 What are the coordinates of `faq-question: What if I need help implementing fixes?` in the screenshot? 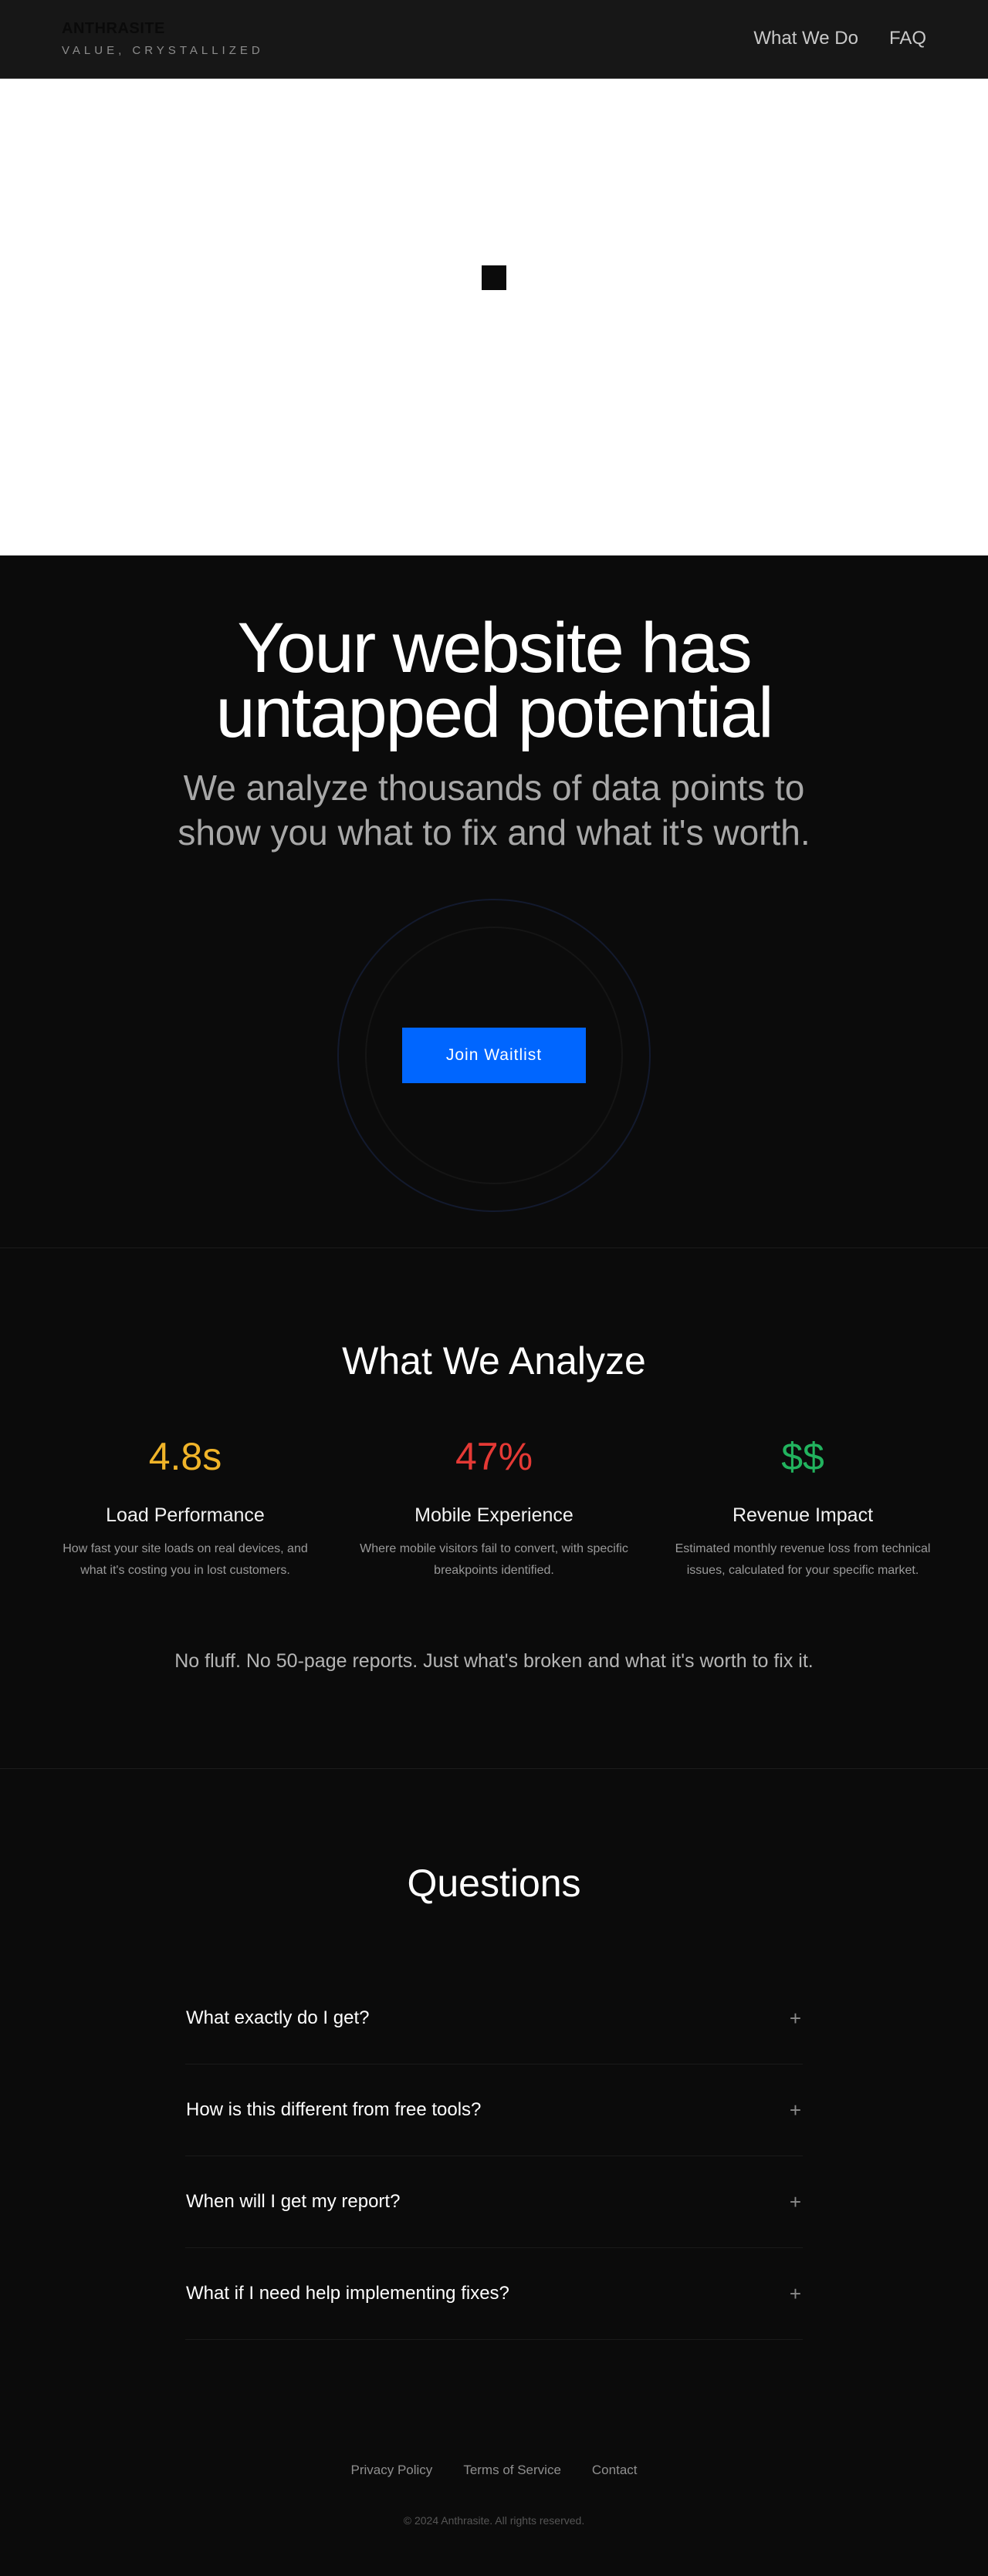 It's located at (347, 2293).